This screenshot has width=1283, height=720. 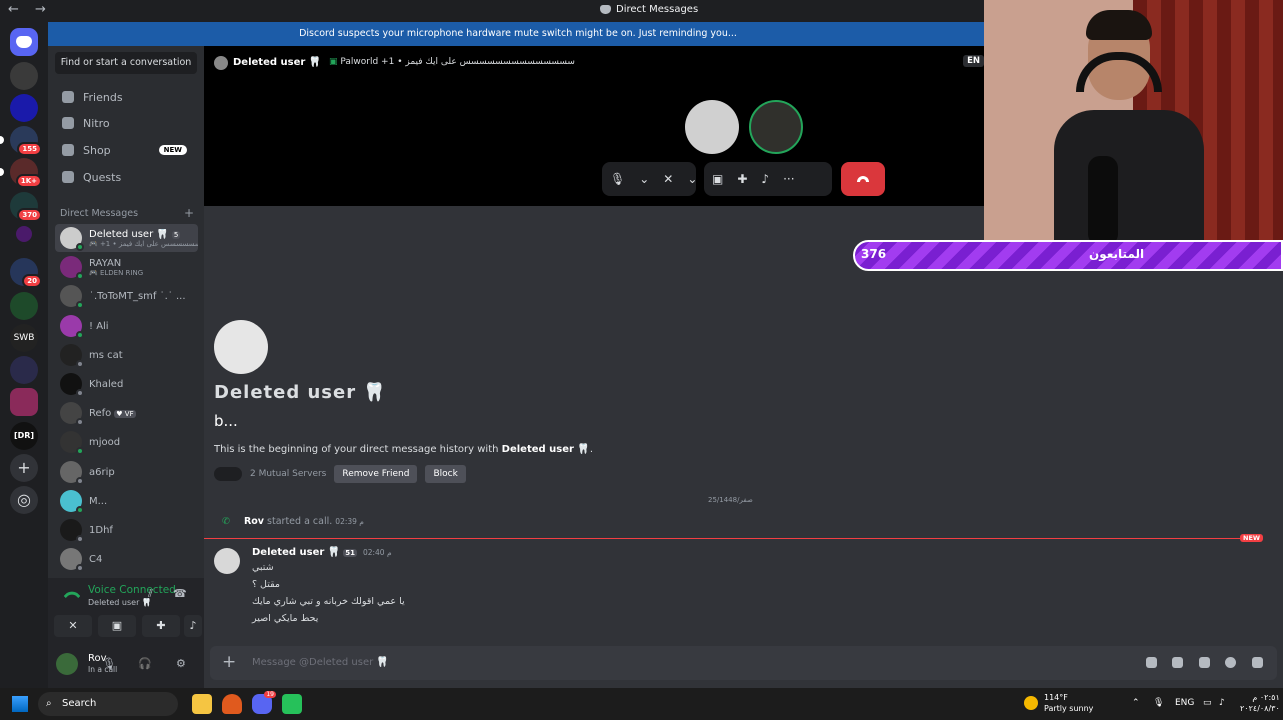 I want to click on sticker-icon, so click(x=1204, y=662).